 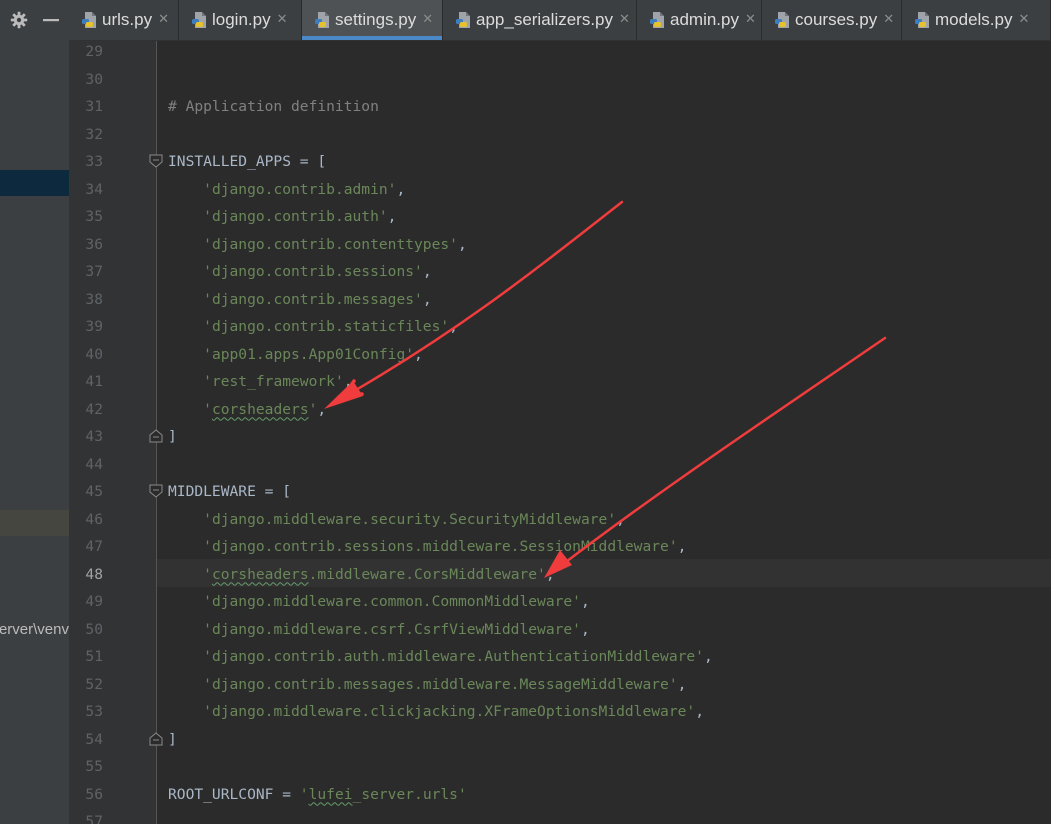 What do you see at coordinates (94, 629) in the screenshot?
I see `line-number: 50` at bounding box center [94, 629].